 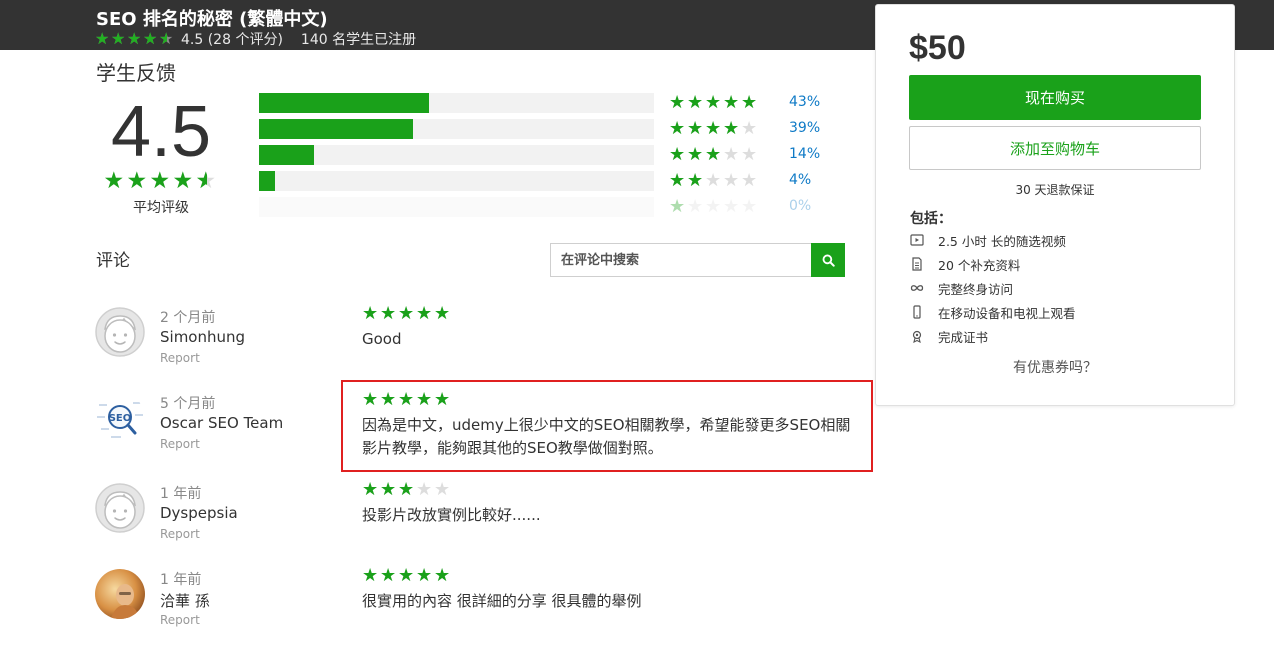 What do you see at coordinates (1055, 190) in the screenshot?
I see `money-back-guarantee: 30 天退款保证` at bounding box center [1055, 190].